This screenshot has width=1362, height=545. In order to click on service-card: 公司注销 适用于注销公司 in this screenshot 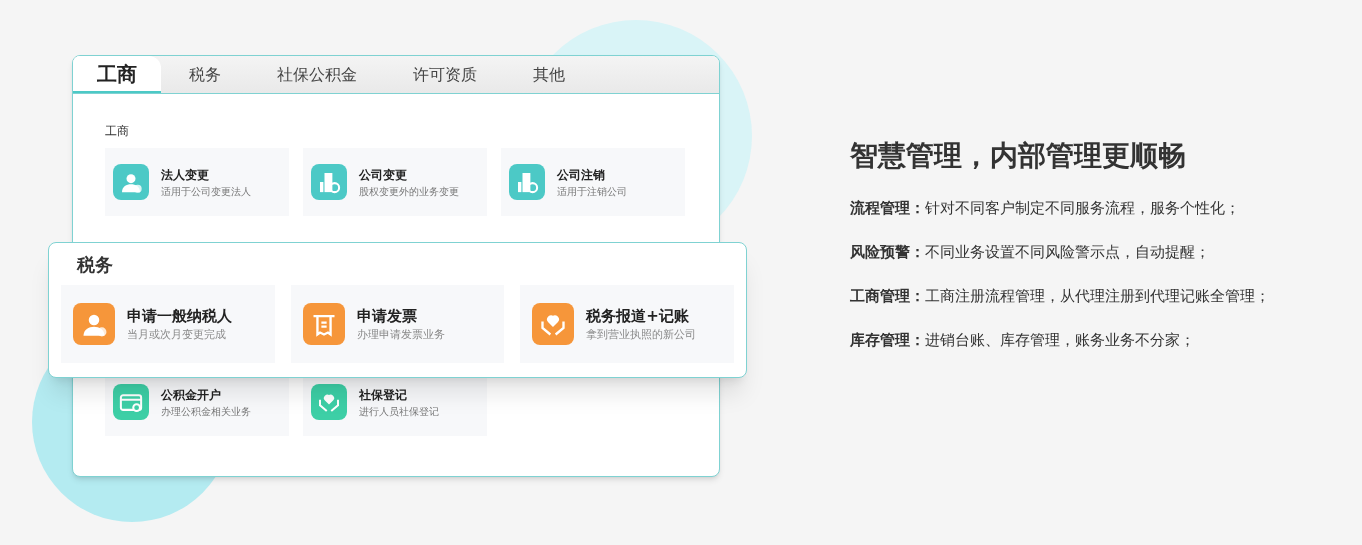, I will do `click(593, 182)`.